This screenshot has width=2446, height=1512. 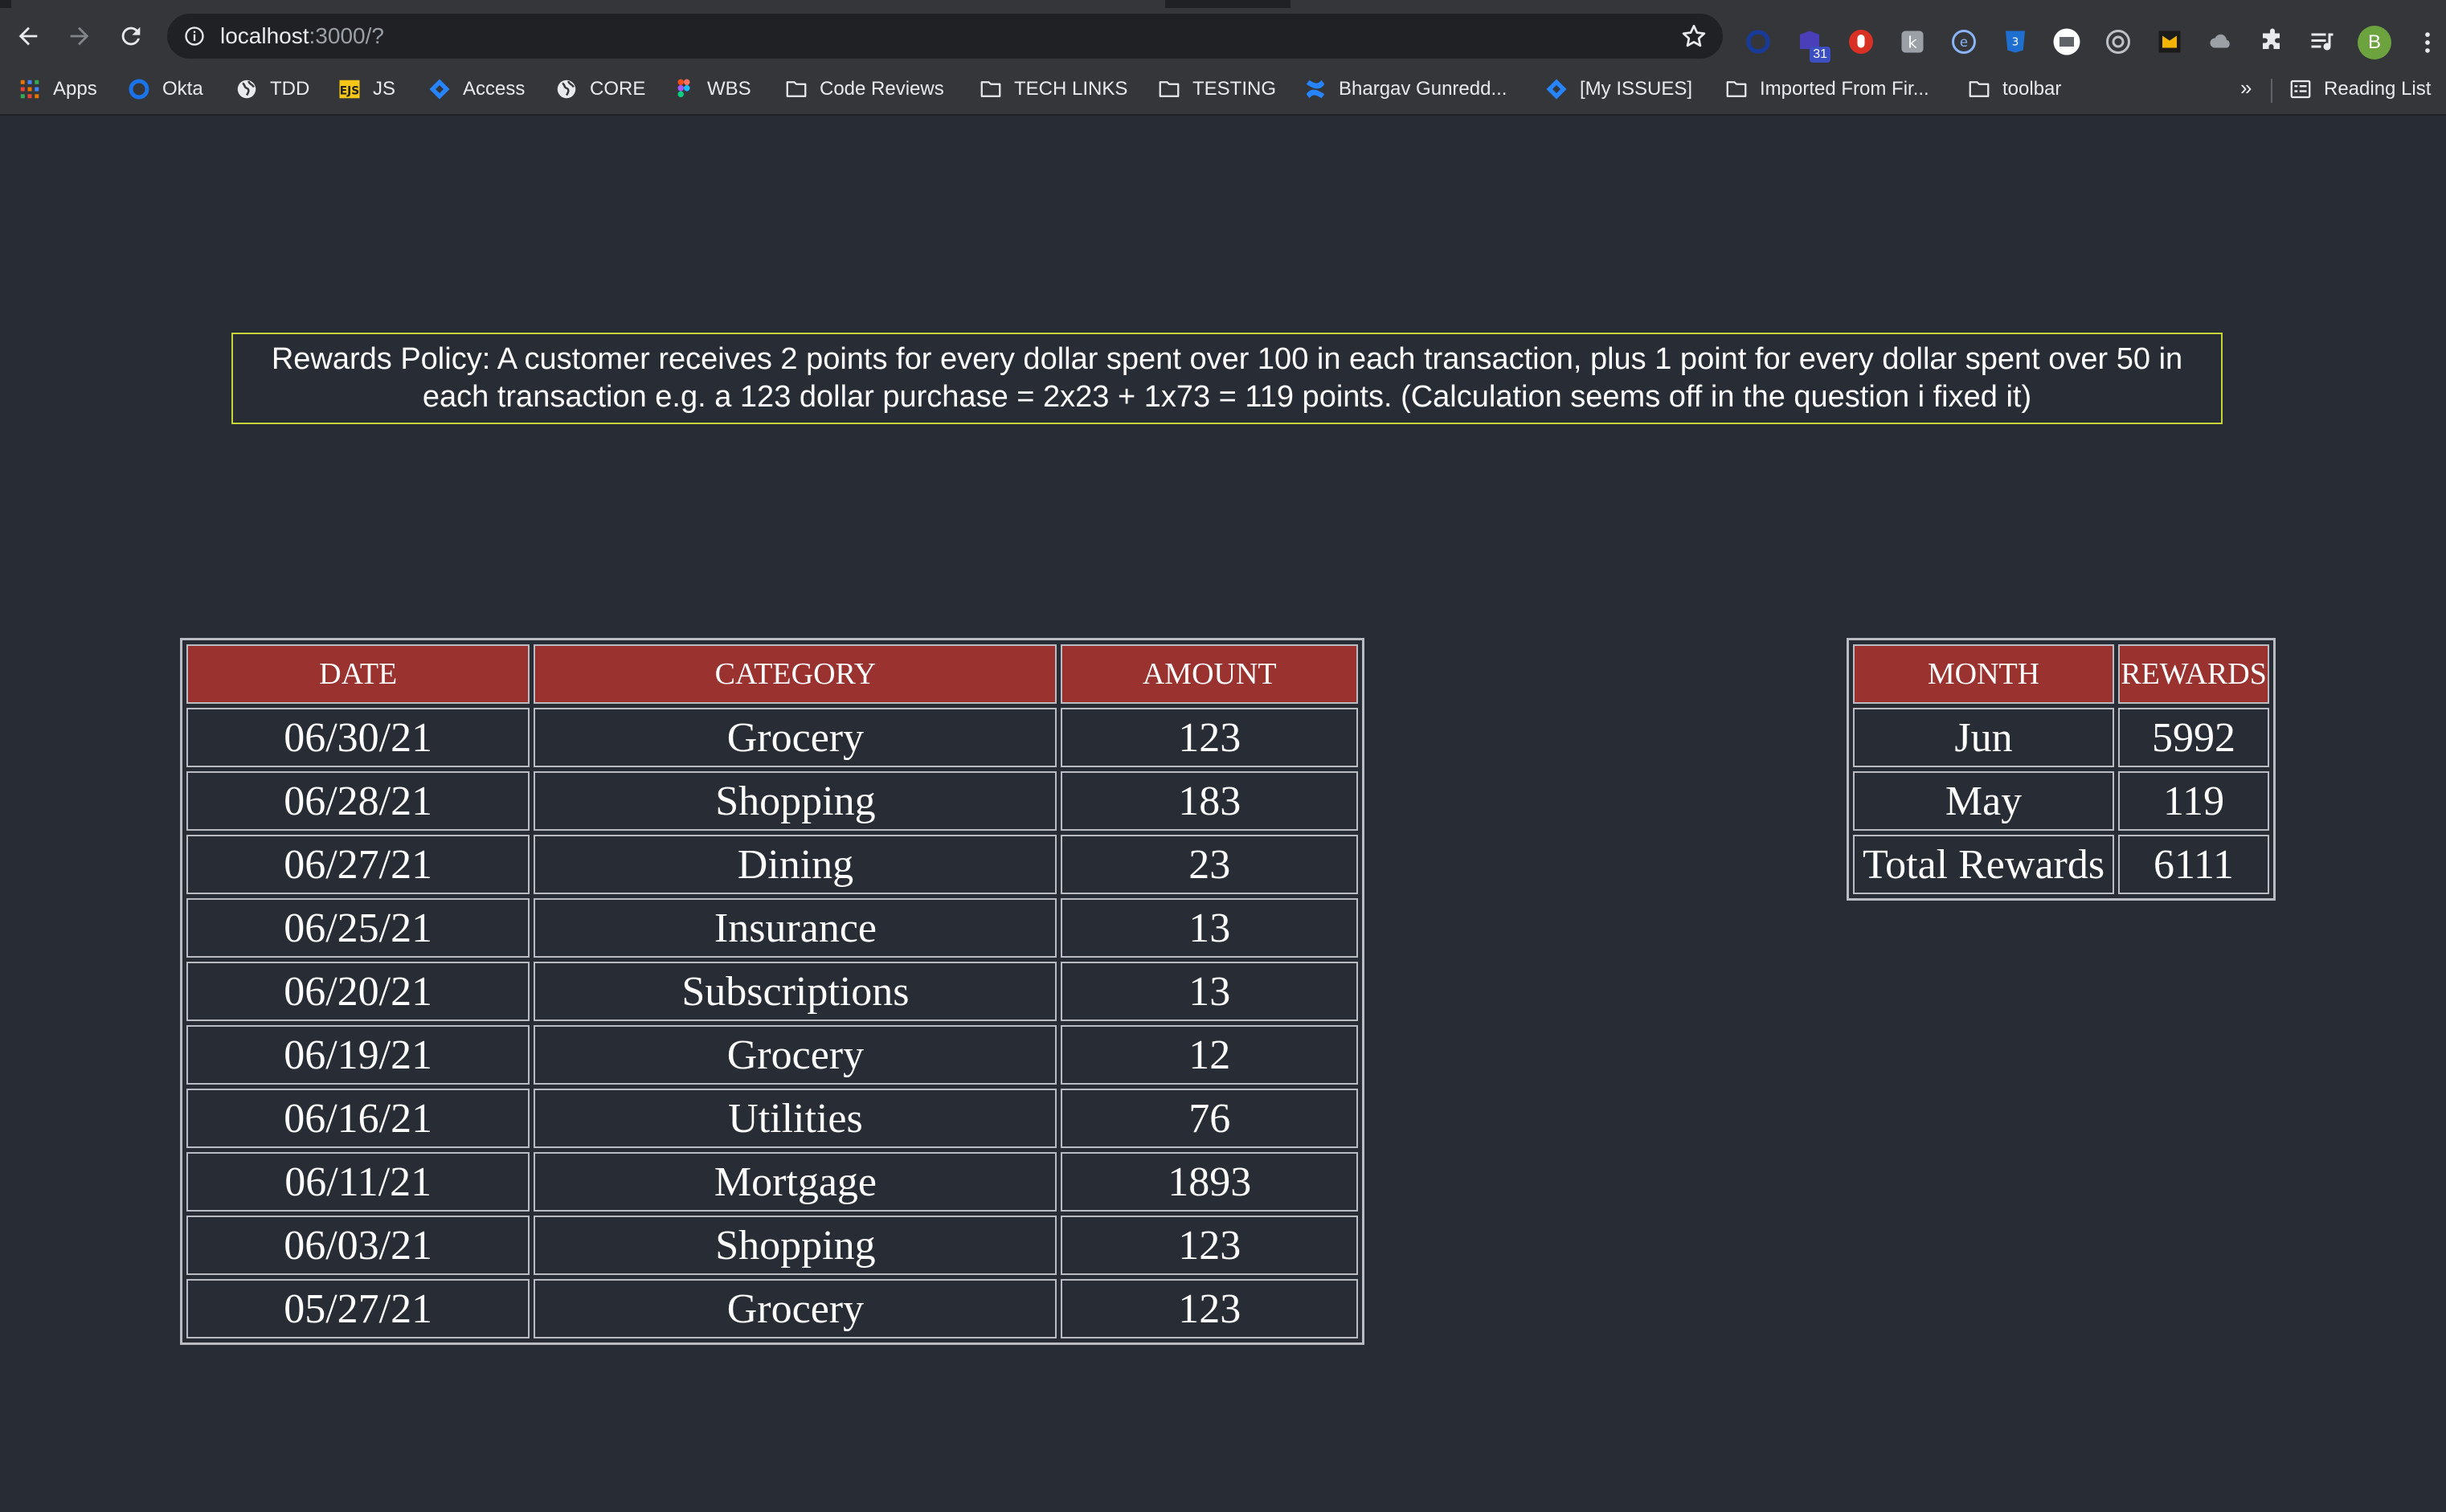 I want to click on month-column-header: MONTH, so click(x=1984, y=674).